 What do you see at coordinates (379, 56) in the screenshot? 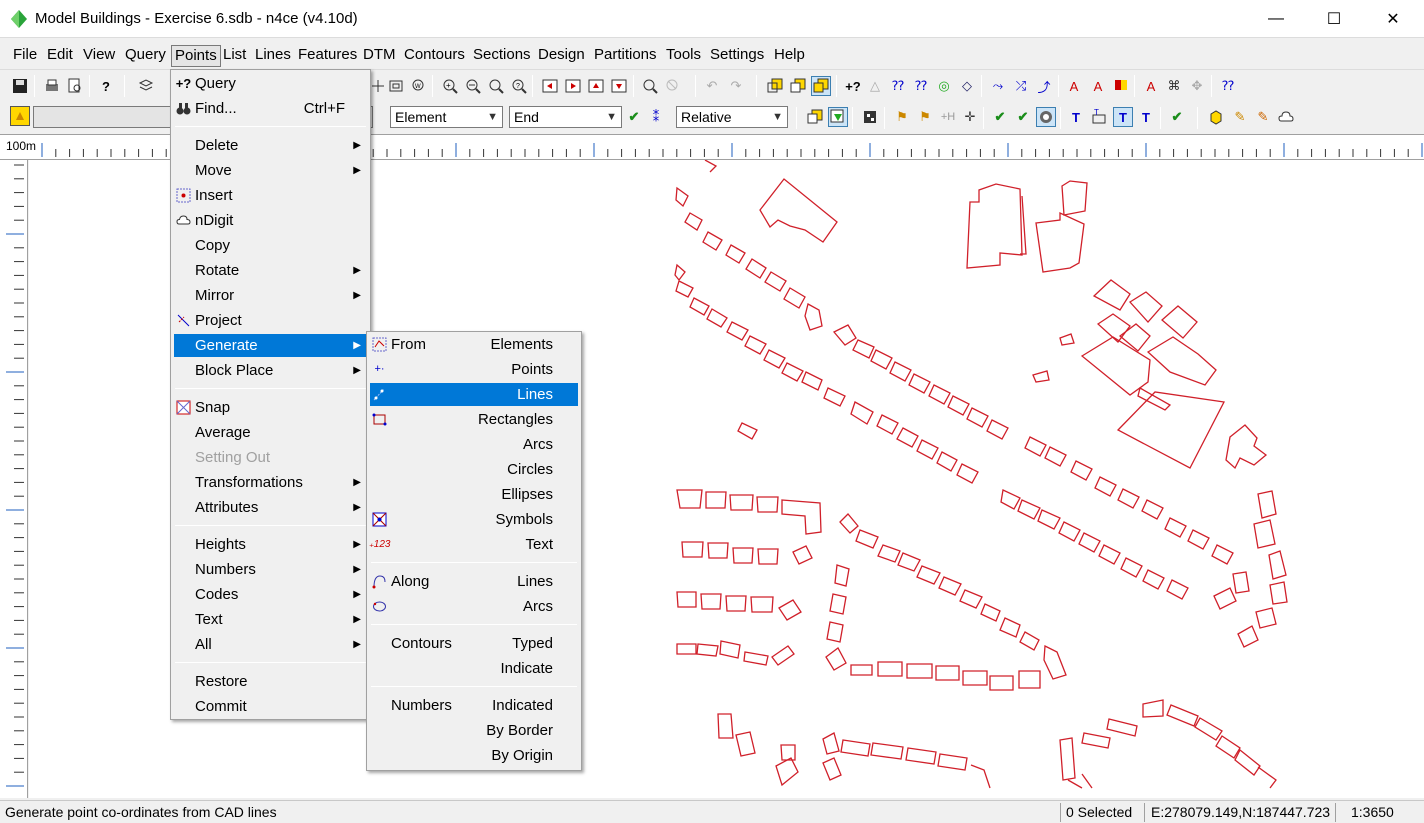
I see `menu-dtm: DTM` at bounding box center [379, 56].